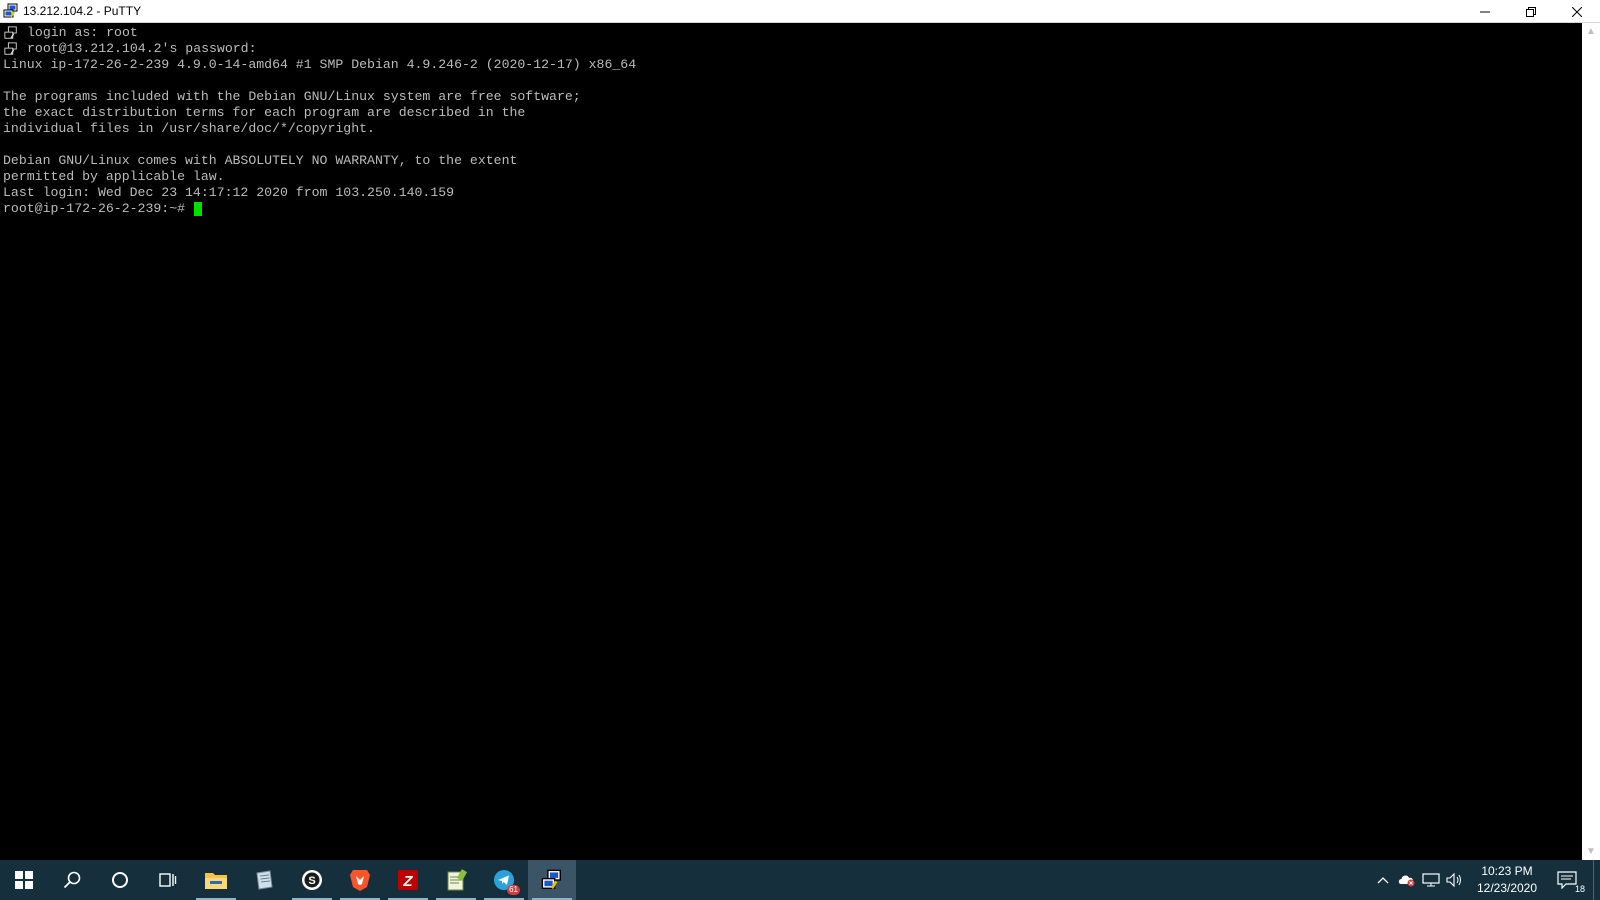  I want to click on taskbar-brave-browser, so click(360, 880).